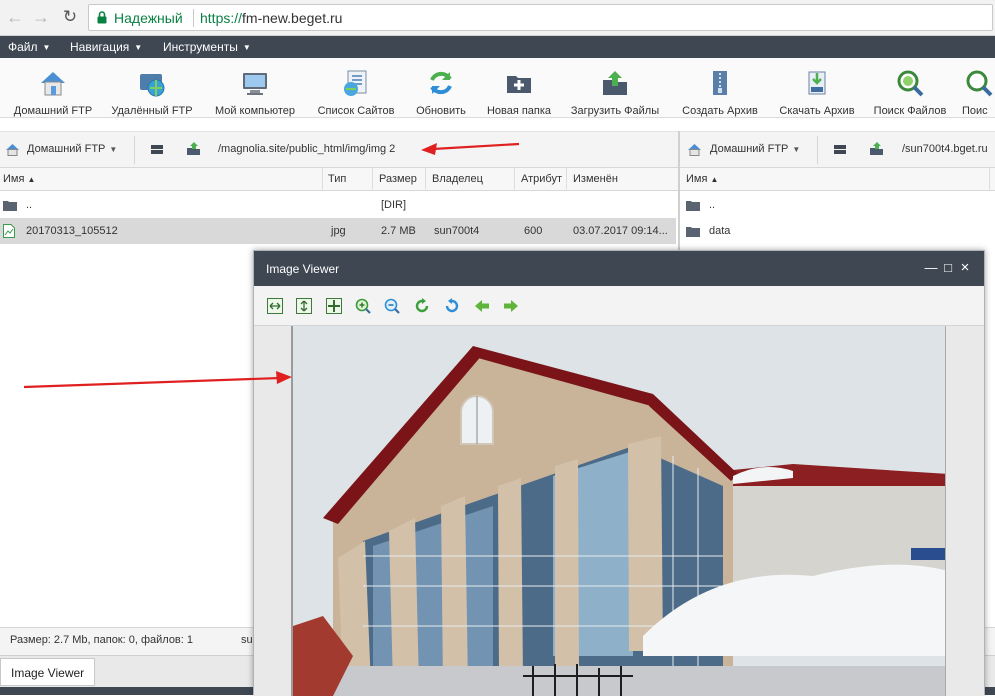 This screenshot has height=696, width=995. What do you see at coordinates (948, 268) in the screenshot?
I see `maximize-icon: □` at bounding box center [948, 268].